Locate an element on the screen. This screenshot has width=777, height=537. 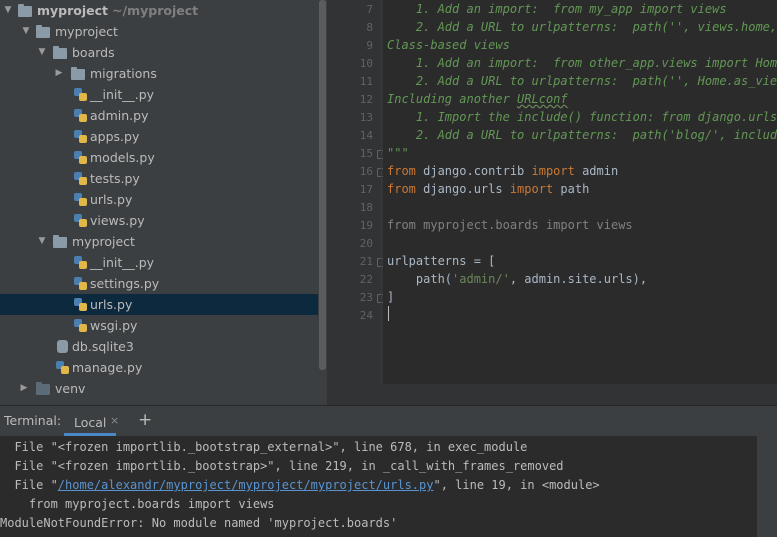
tree-item-label: __init__.py is located at coordinates (122, 262).